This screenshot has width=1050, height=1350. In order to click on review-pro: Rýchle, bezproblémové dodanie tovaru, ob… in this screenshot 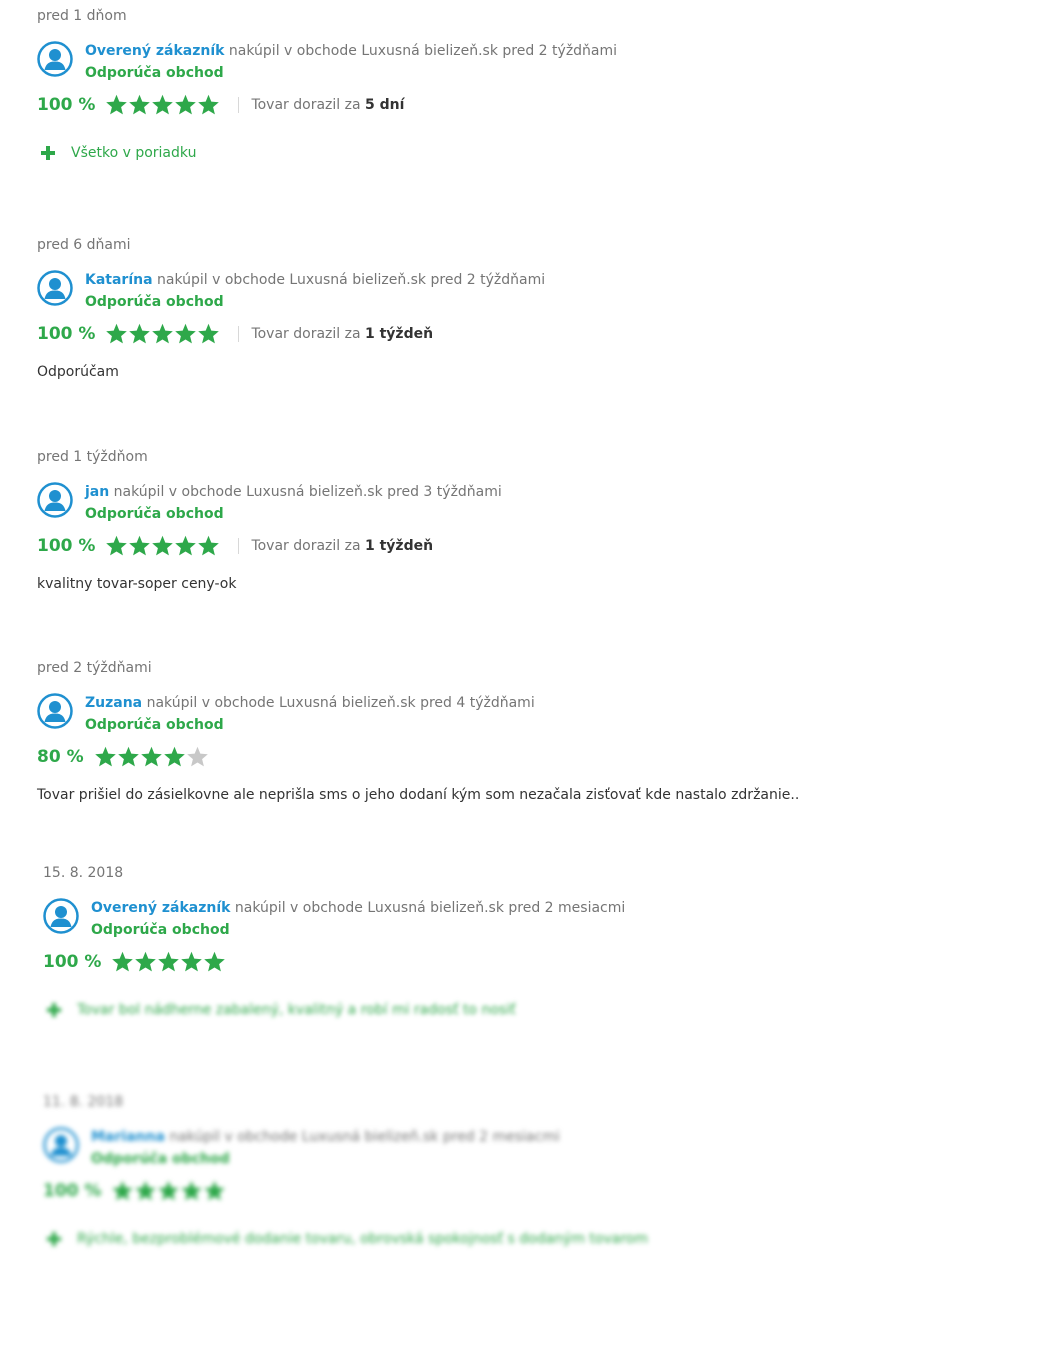, I will do `click(493, 1239)`.